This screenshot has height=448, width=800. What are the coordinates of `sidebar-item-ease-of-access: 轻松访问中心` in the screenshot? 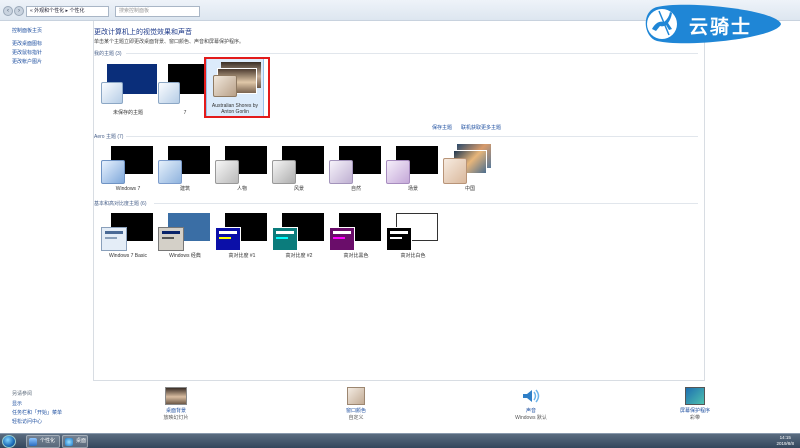 It's located at (27, 421).